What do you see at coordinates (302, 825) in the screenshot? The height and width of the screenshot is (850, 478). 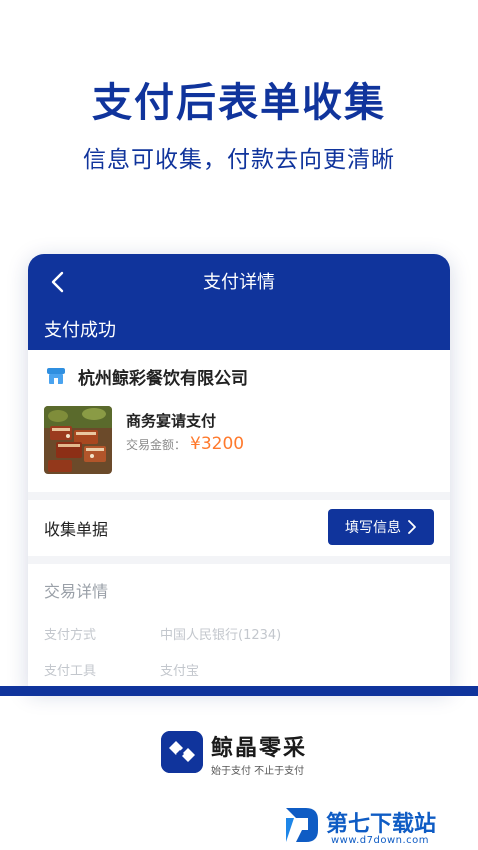 I see `watermark-logo-icon` at bounding box center [302, 825].